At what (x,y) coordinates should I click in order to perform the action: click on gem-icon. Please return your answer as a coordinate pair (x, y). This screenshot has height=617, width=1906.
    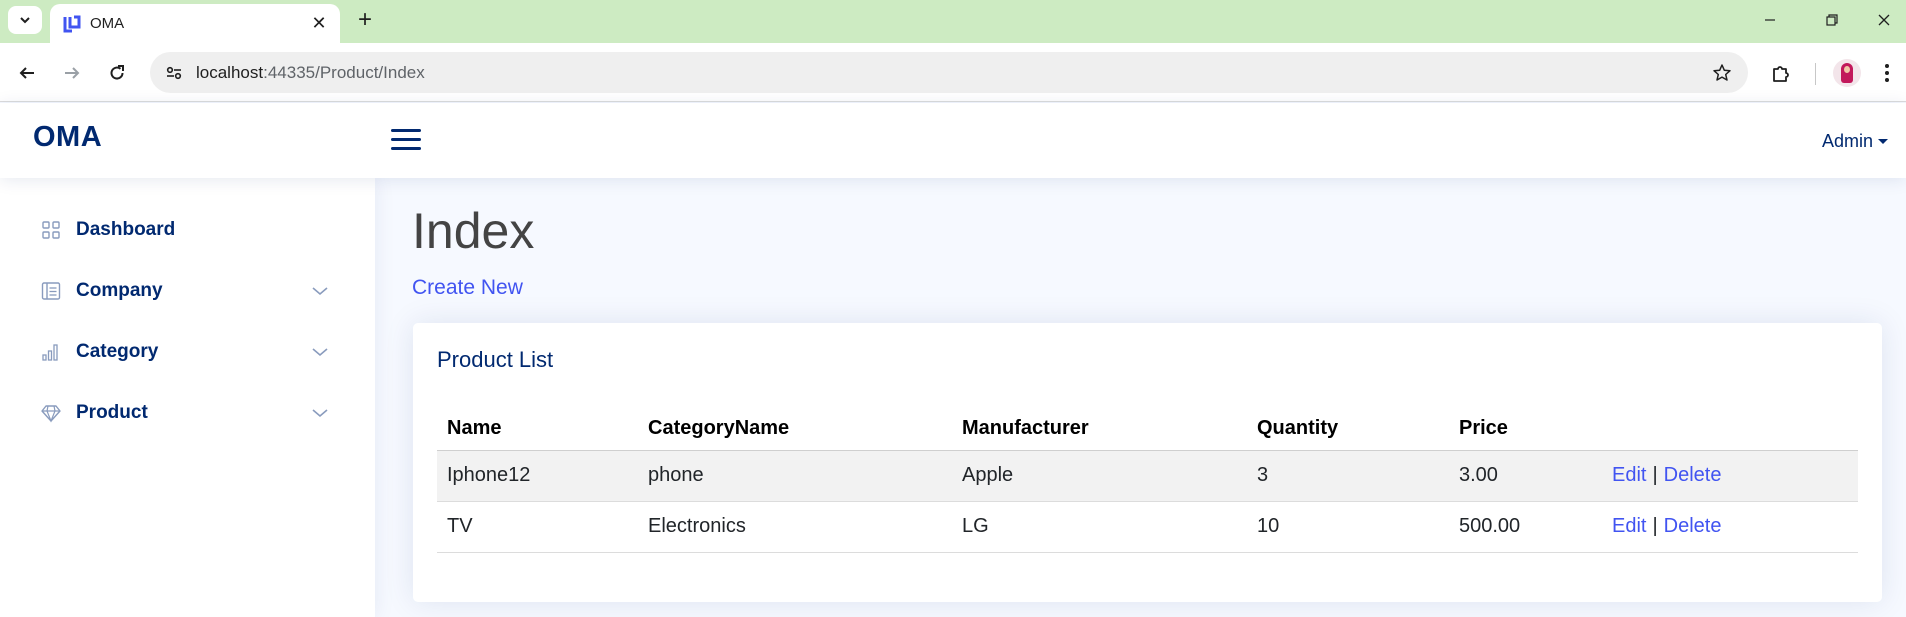
    Looking at the image, I should click on (51, 413).